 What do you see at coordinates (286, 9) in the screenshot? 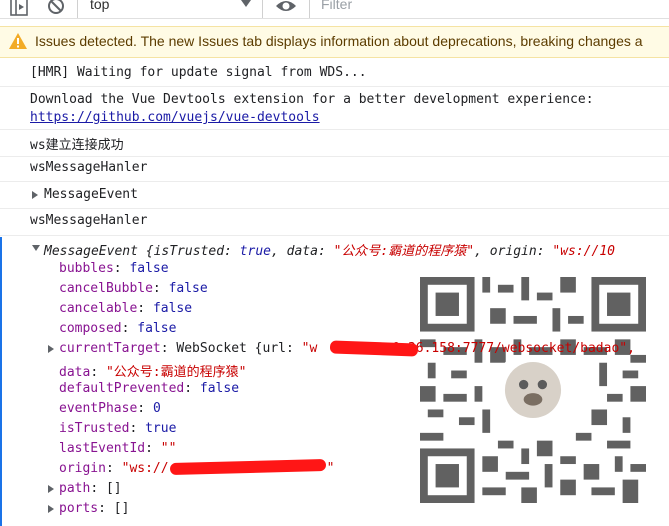
I see `eye-icon` at bounding box center [286, 9].